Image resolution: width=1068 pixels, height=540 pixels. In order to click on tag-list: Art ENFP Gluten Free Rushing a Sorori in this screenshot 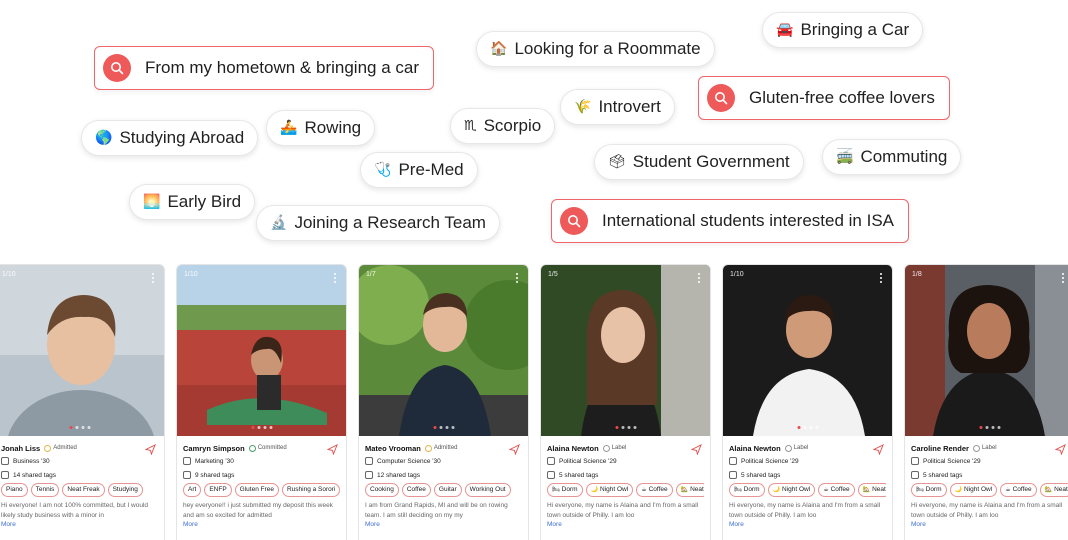, I will do `click(261, 490)`.